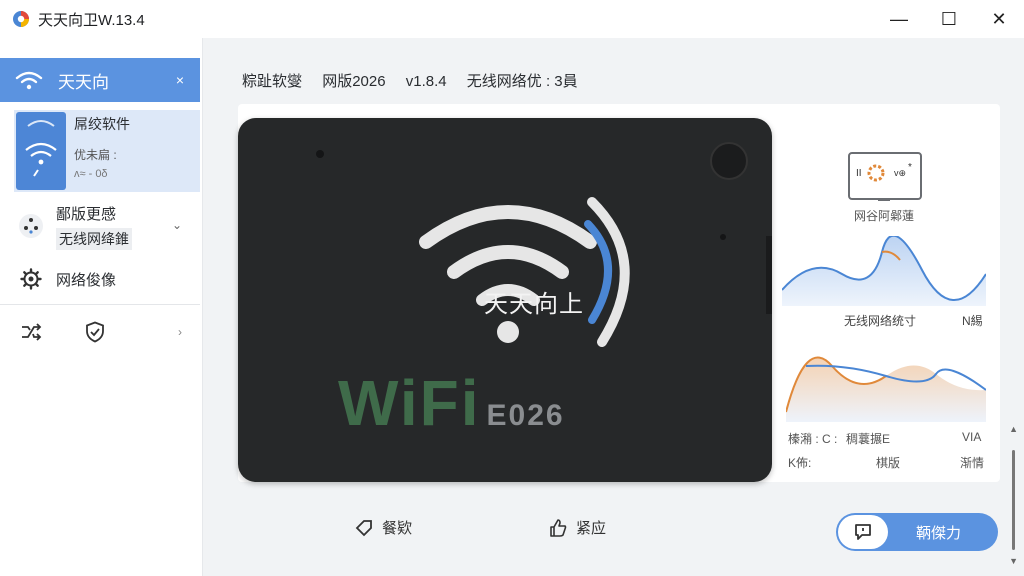  What do you see at coordinates (972, 321) in the screenshot?
I see `chart-caption-right: N緆` at bounding box center [972, 321].